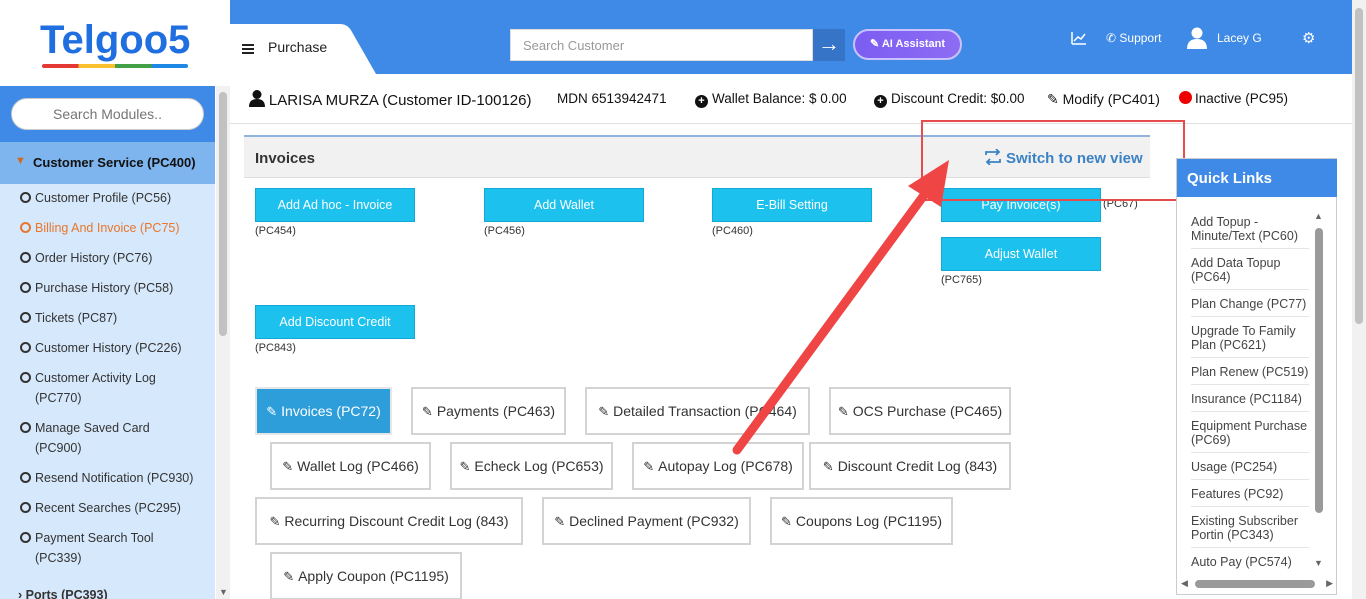 The image size is (1366, 599). What do you see at coordinates (861, 521) in the screenshot?
I see `tab-coupons-log: ✎ Coupons Log (PC1195)` at bounding box center [861, 521].